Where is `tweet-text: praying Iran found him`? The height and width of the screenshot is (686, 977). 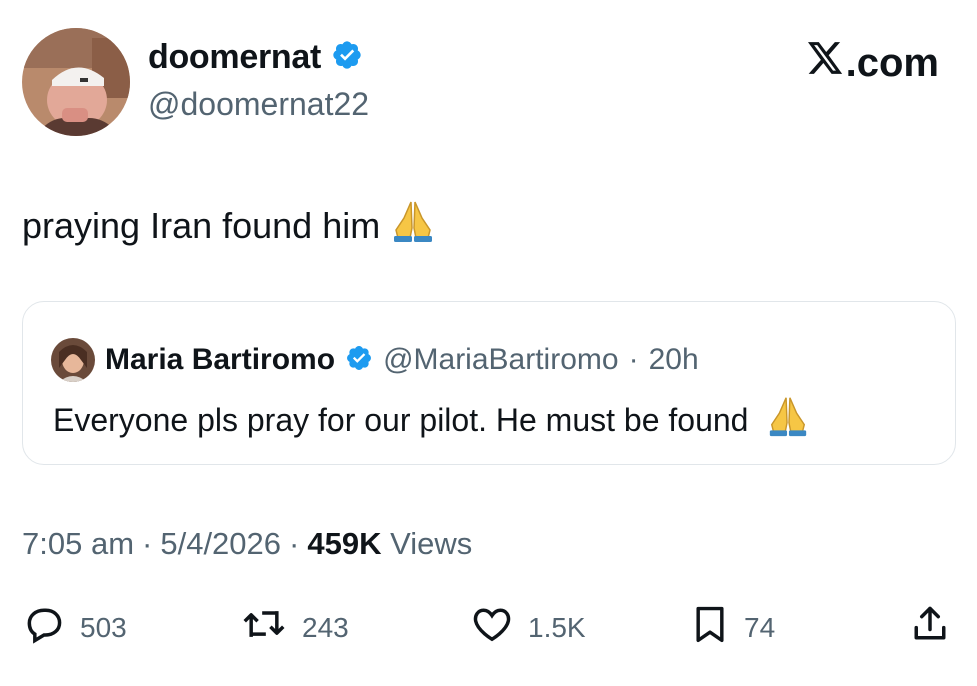
tweet-text: praying Iran found him is located at coordinates (229, 225).